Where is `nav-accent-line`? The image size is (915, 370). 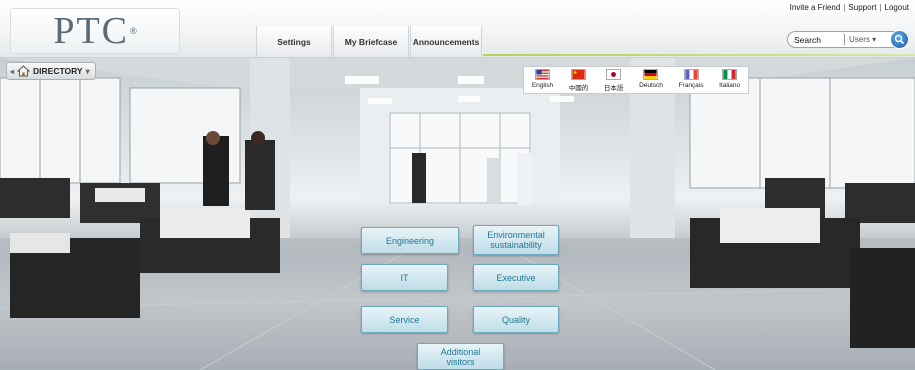
nav-accent-line is located at coordinates (699, 55).